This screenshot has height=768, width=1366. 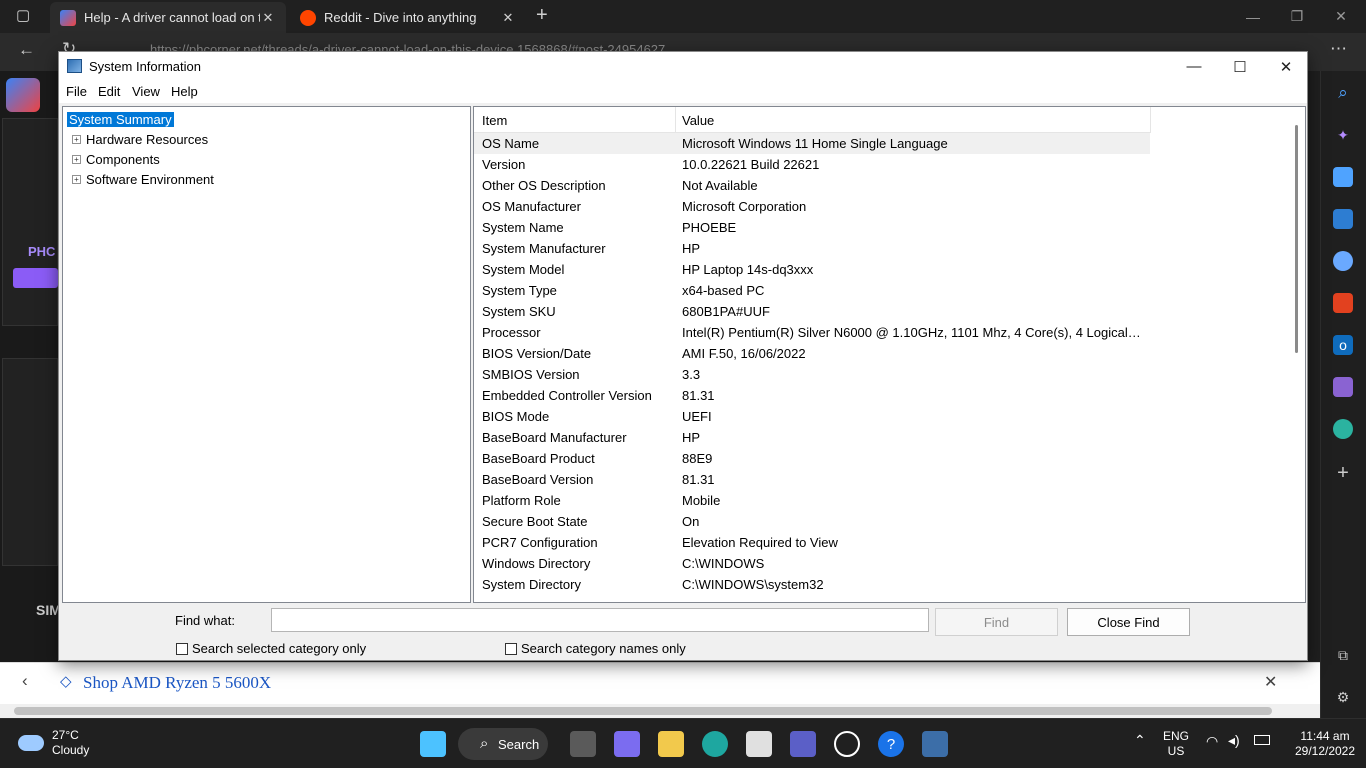 What do you see at coordinates (812, 584) in the screenshot?
I see `table-row: System Directory C:\WINDOWS\system32` at bounding box center [812, 584].